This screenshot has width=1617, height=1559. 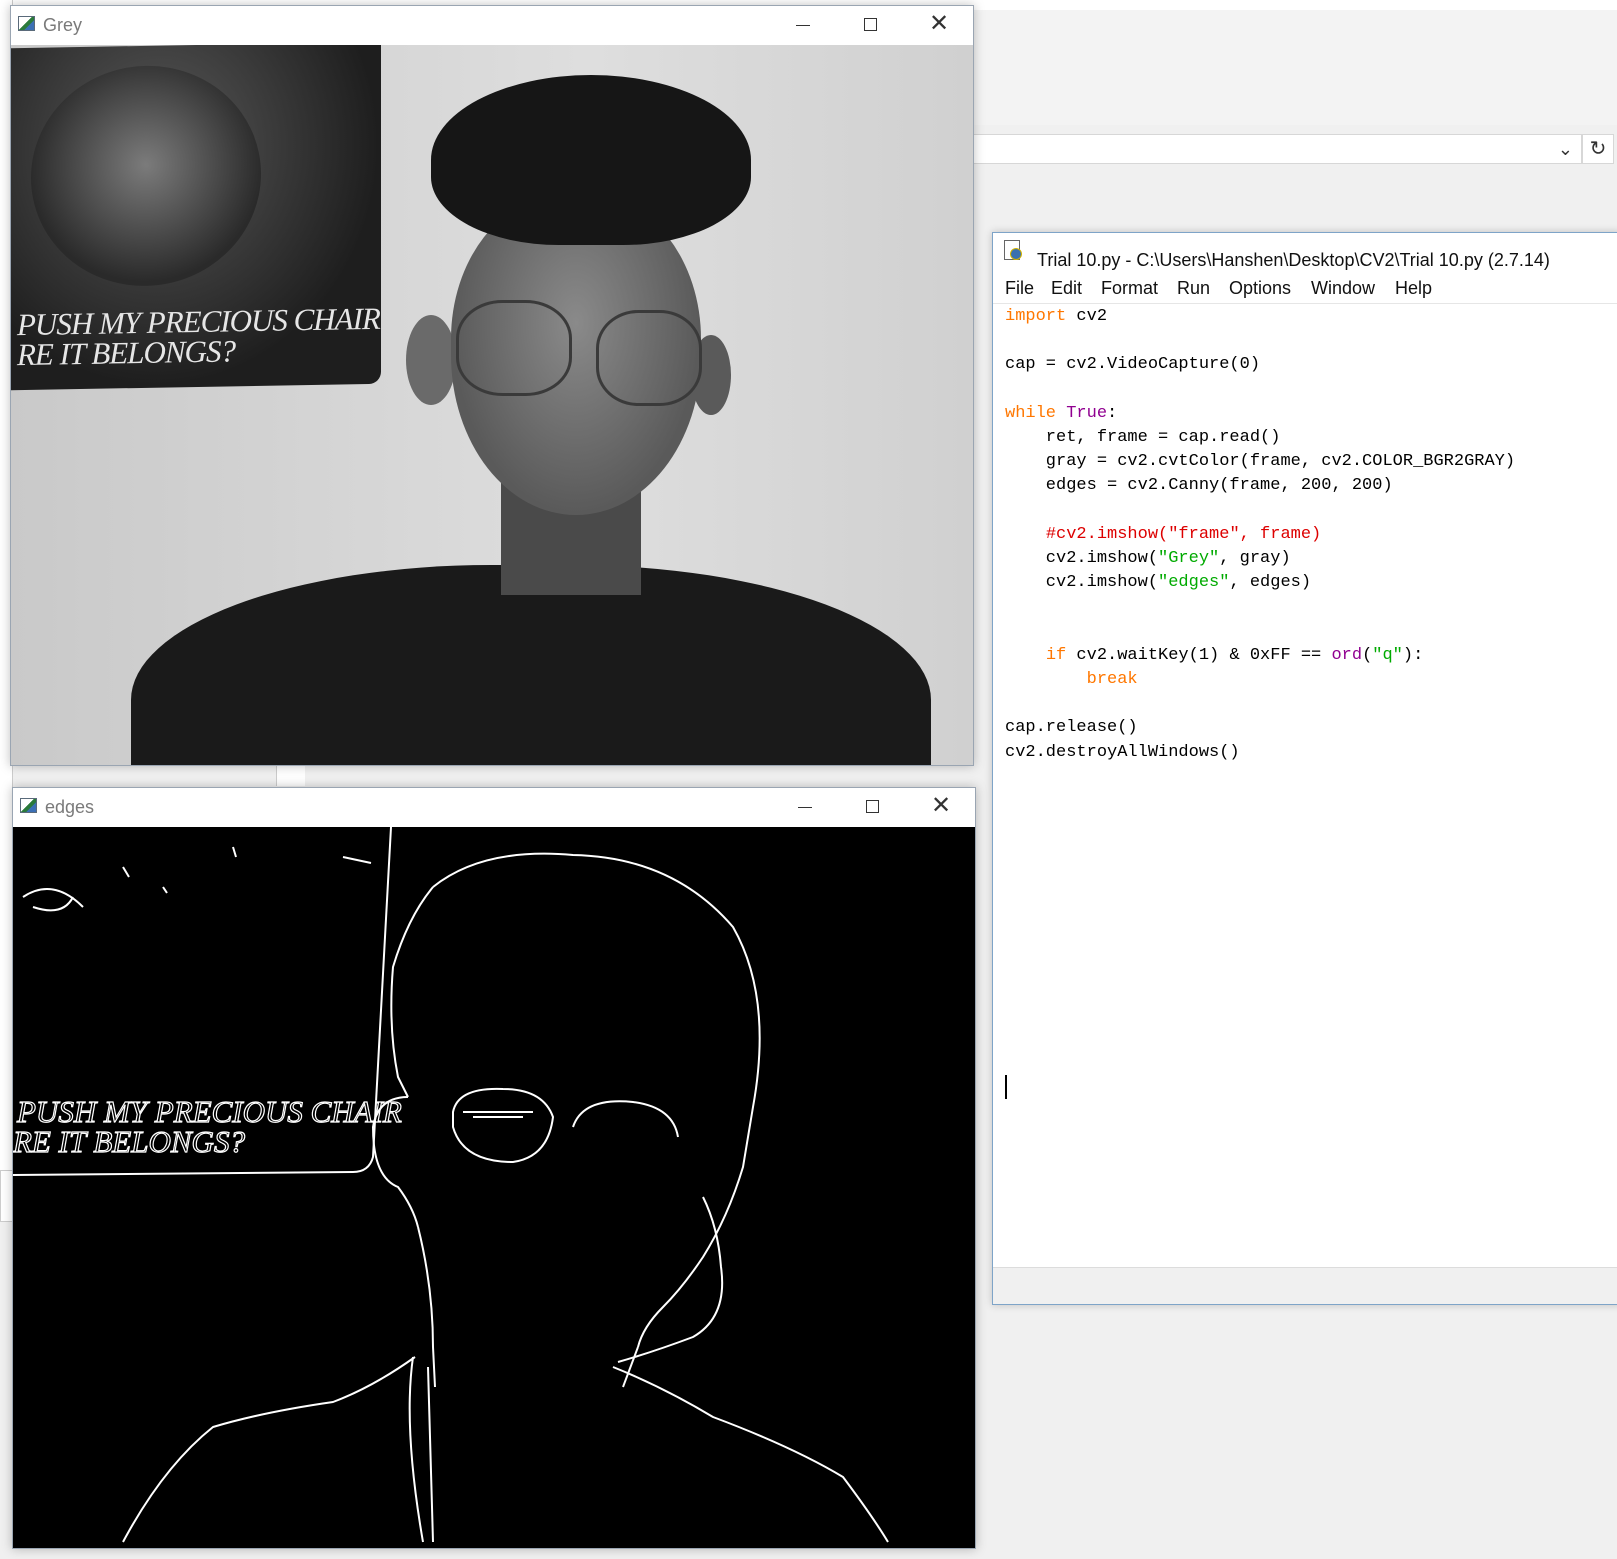 I want to click on idle-status-bar, so click(x=1305, y=1285).